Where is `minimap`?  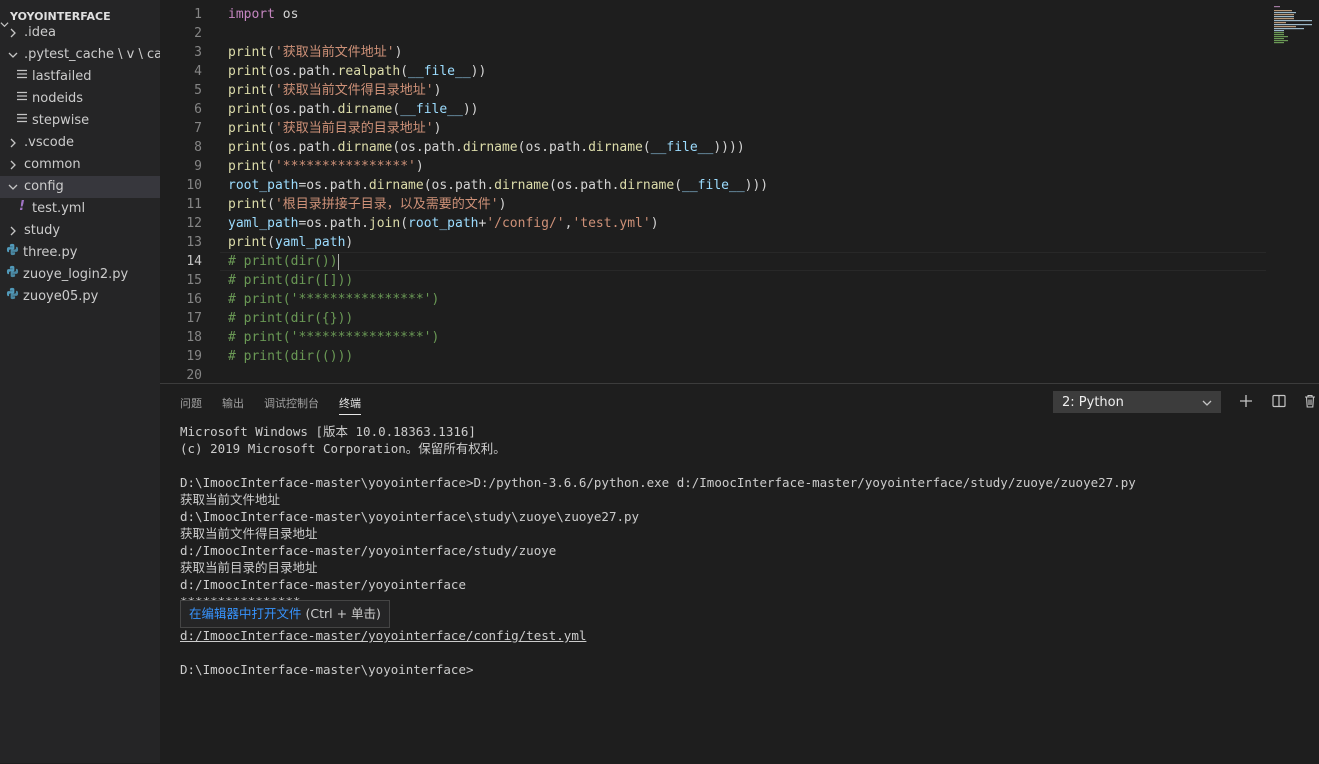
minimap is located at coordinates (1294, 26).